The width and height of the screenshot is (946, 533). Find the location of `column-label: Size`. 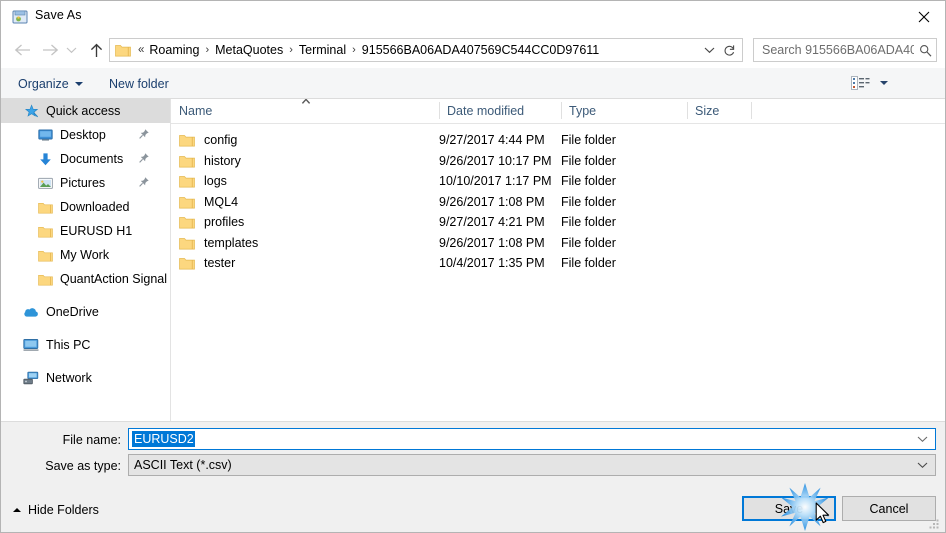

column-label: Size is located at coordinates (707, 110).